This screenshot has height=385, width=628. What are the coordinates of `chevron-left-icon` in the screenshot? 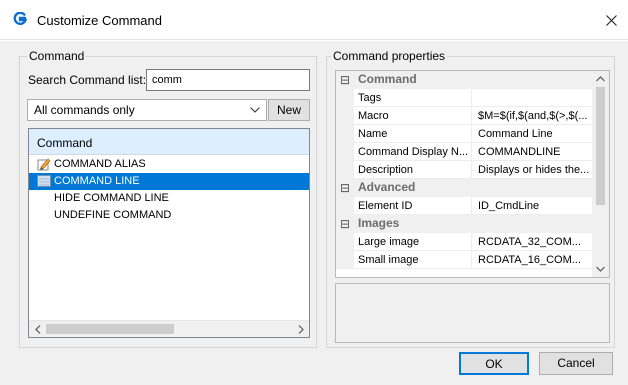 It's located at (37, 329).